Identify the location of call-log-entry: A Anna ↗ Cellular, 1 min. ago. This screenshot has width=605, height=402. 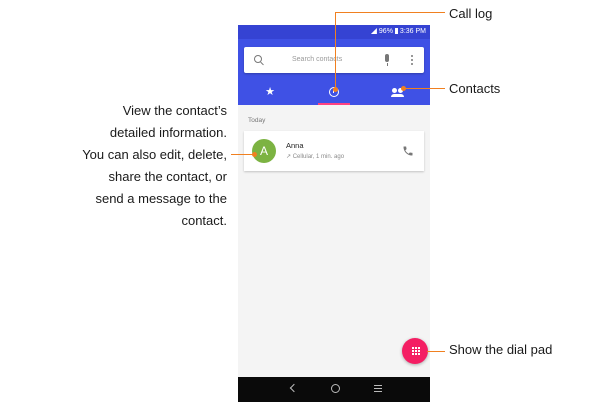
(334, 151).